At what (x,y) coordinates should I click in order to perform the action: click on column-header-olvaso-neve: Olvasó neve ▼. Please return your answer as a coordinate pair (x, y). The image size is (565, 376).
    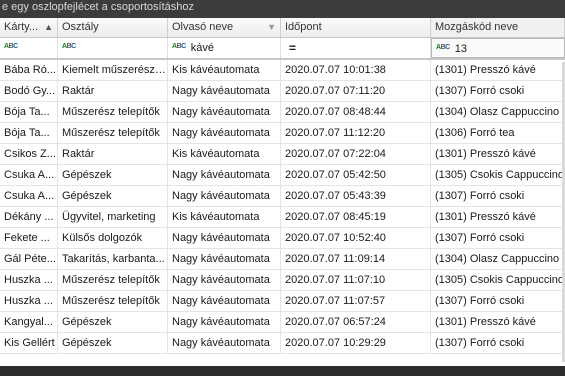
    Looking at the image, I should click on (224, 27).